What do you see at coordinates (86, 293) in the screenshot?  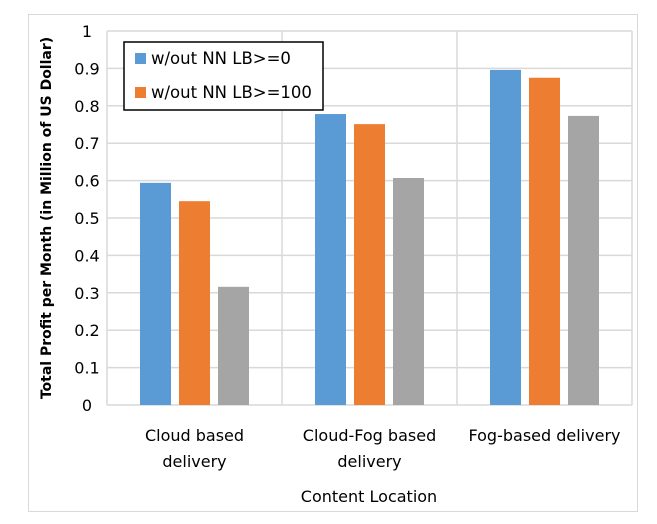 I see `y-tick-label: 0.3` at bounding box center [86, 293].